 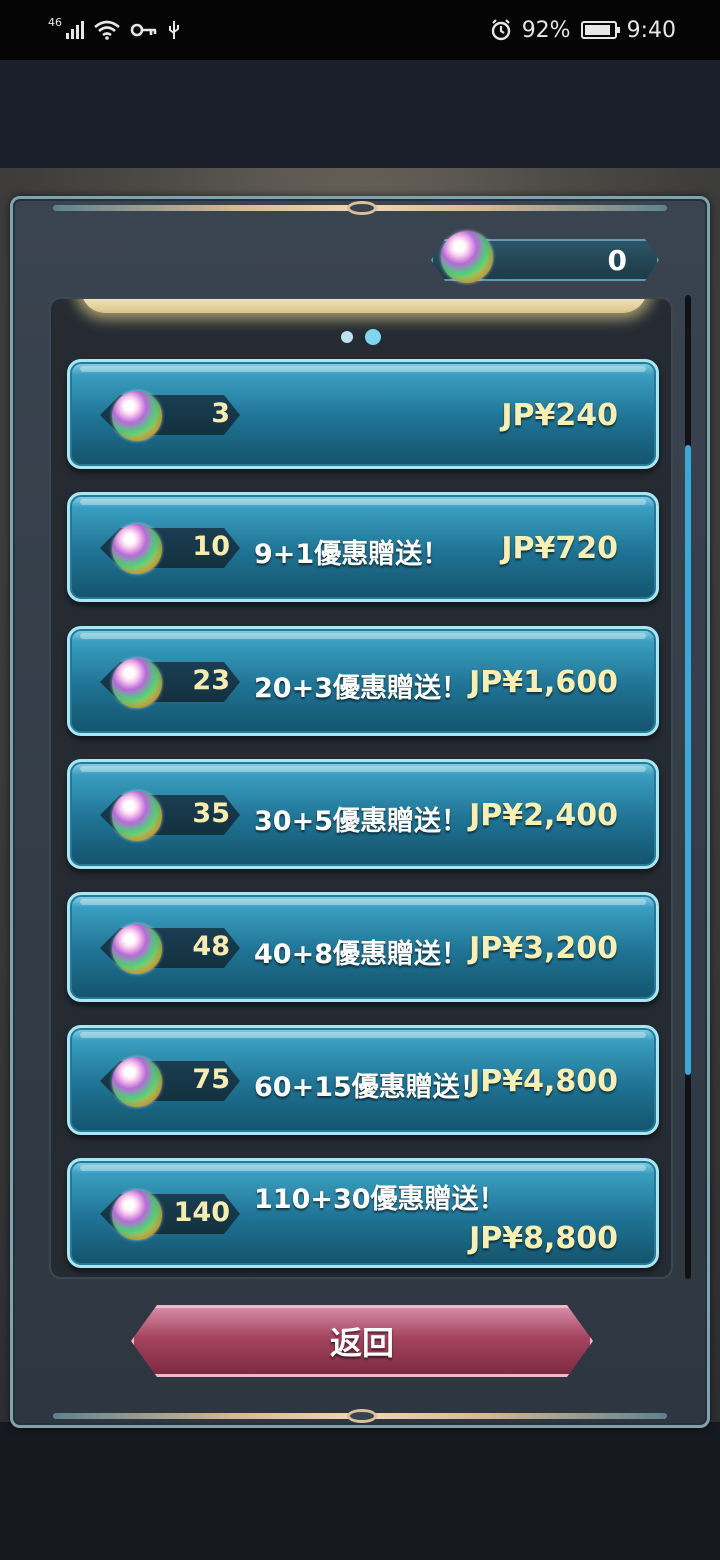 I want to click on offer-price: JP¥8,800, so click(x=543, y=1238).